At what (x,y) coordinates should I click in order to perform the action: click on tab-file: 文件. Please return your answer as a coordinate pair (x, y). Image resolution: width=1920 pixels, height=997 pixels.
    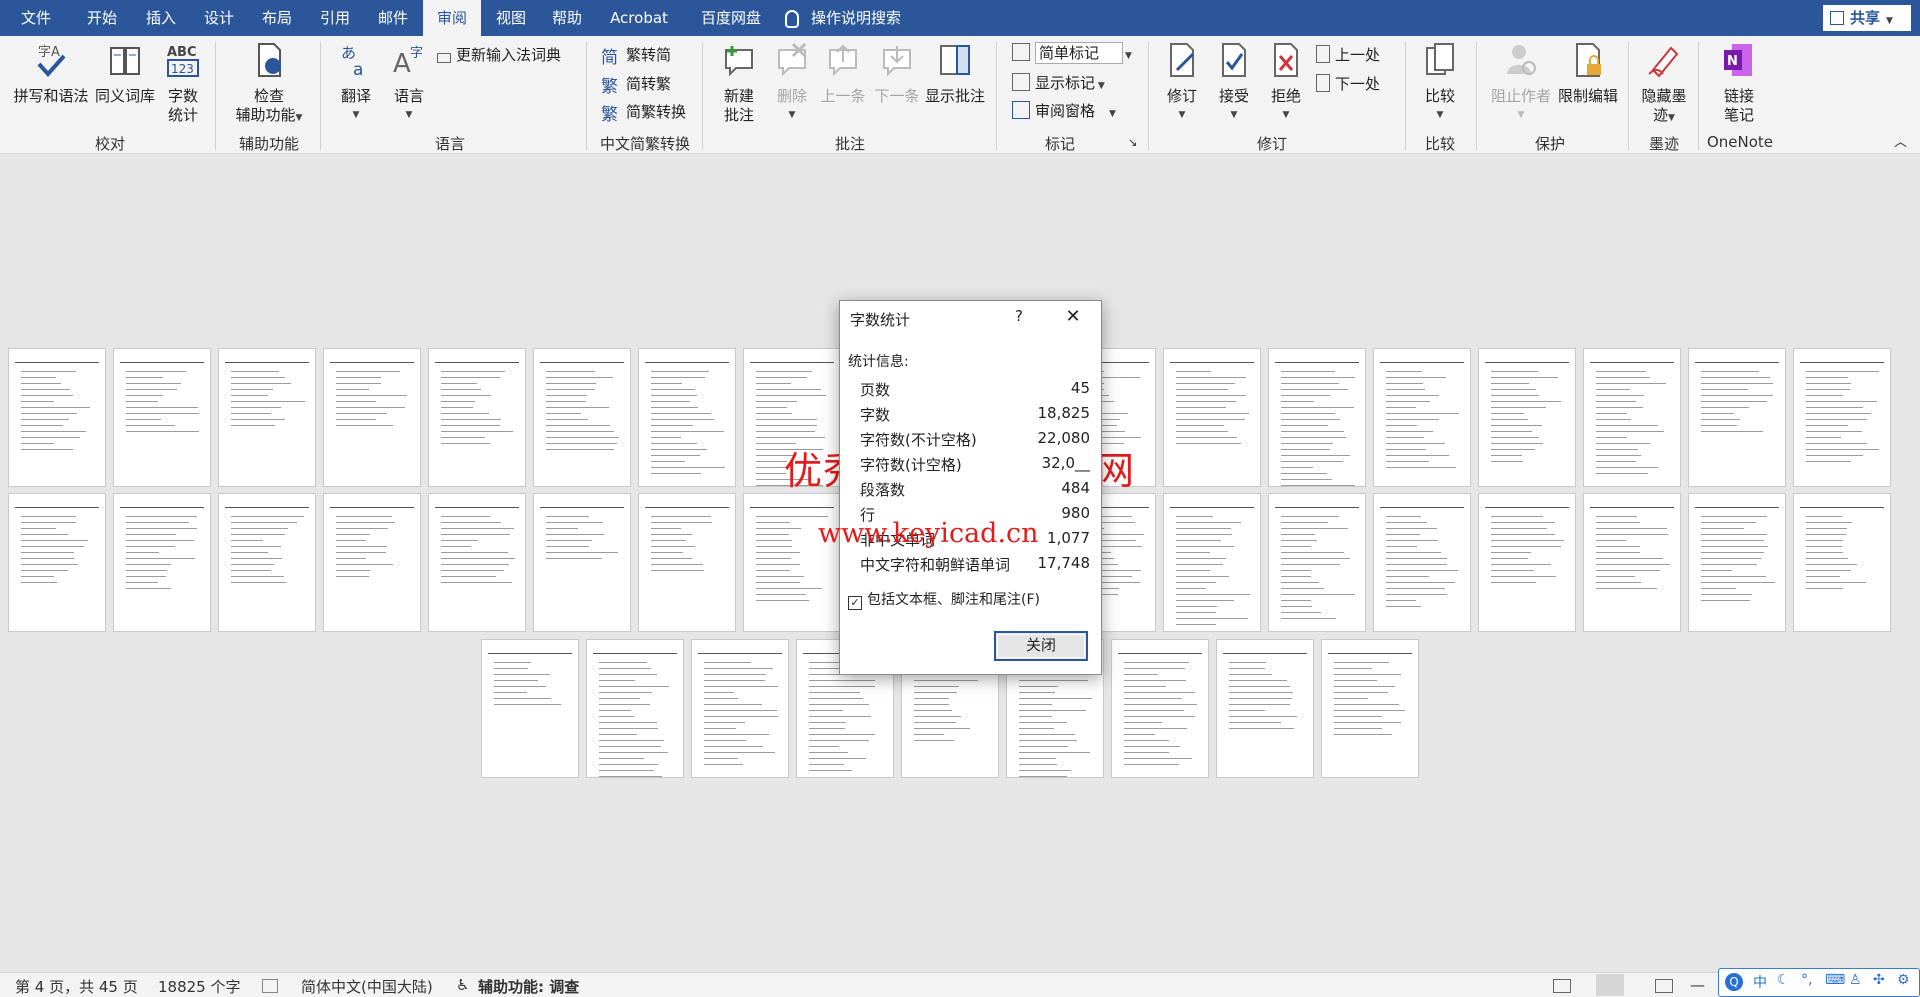
    Looking at the image, I should click on (36, 18).